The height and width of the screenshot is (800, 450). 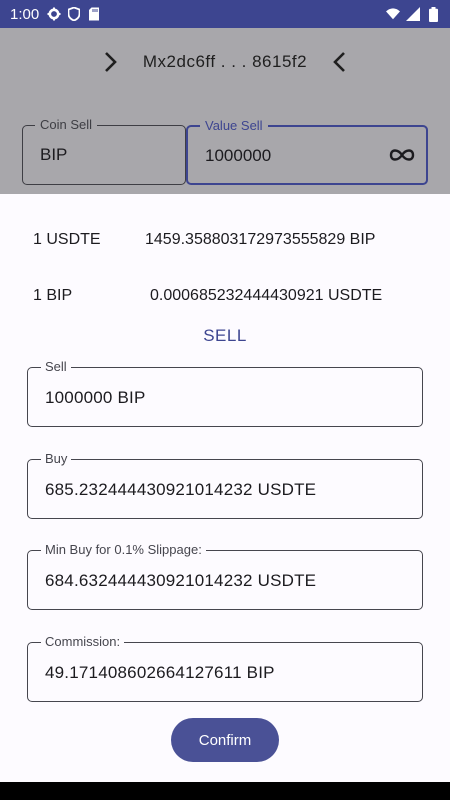 I want to click on commission-field: Commission: 49.171408602664127611 BIP, so click(x=225, y=668).